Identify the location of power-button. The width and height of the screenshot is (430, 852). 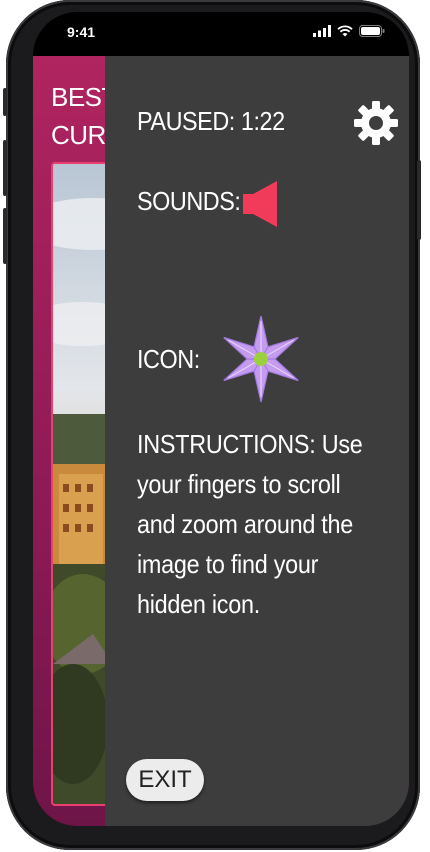
(419, 200).